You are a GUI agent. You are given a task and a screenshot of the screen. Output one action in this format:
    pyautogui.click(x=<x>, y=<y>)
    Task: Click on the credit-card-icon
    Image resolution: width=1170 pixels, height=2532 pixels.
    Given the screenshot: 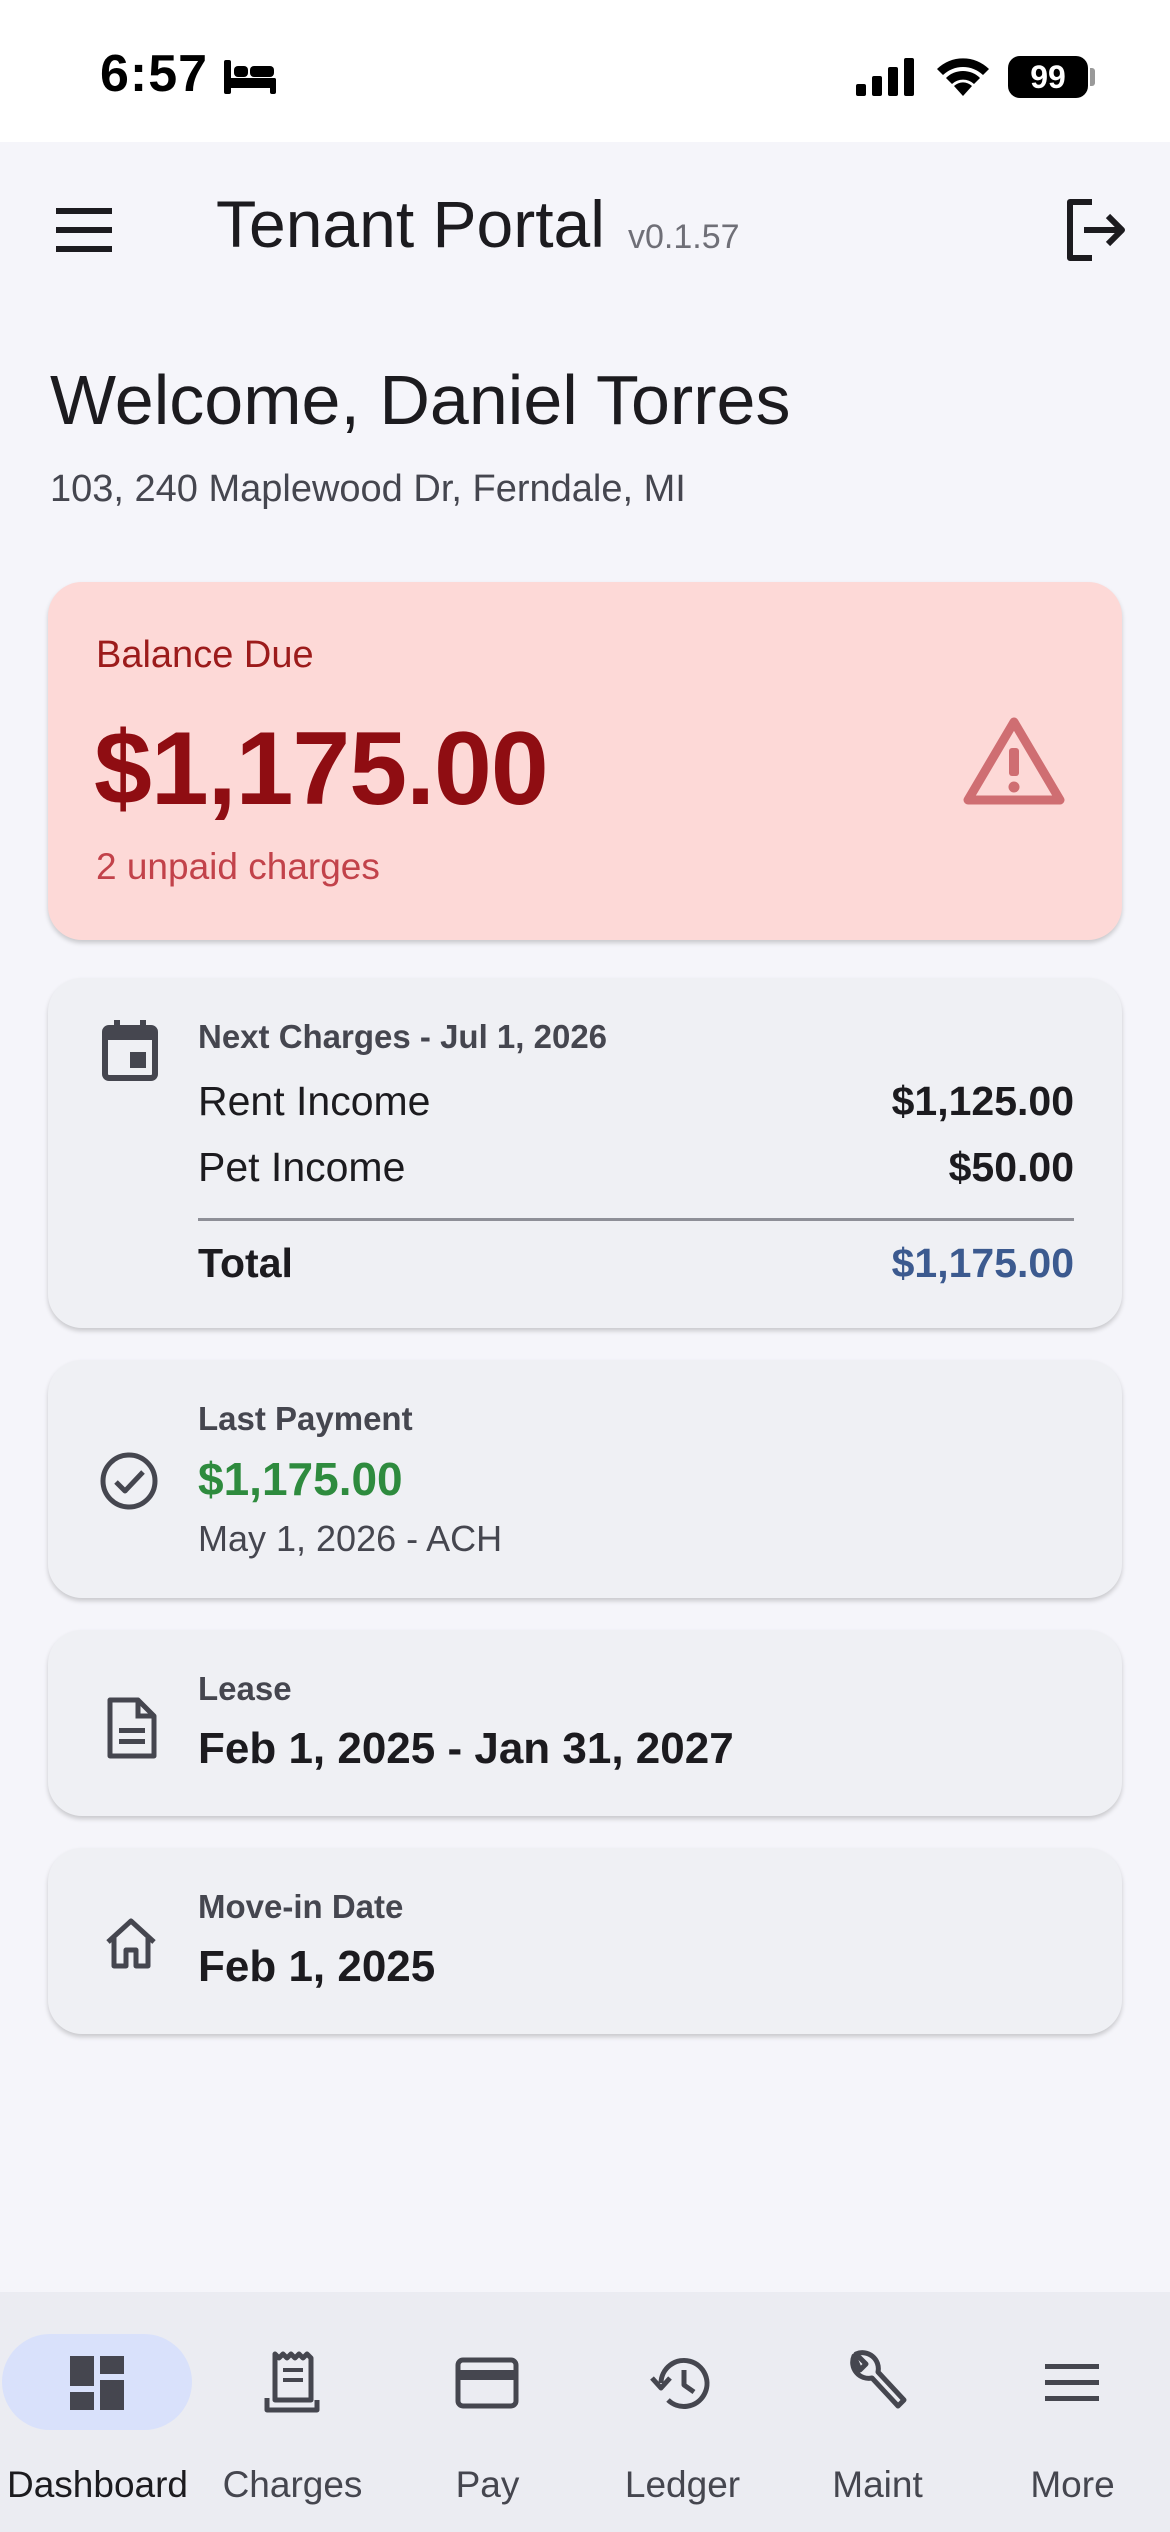 What is the action you would take?
    pyautogui.click(x=487, y=2383)
    